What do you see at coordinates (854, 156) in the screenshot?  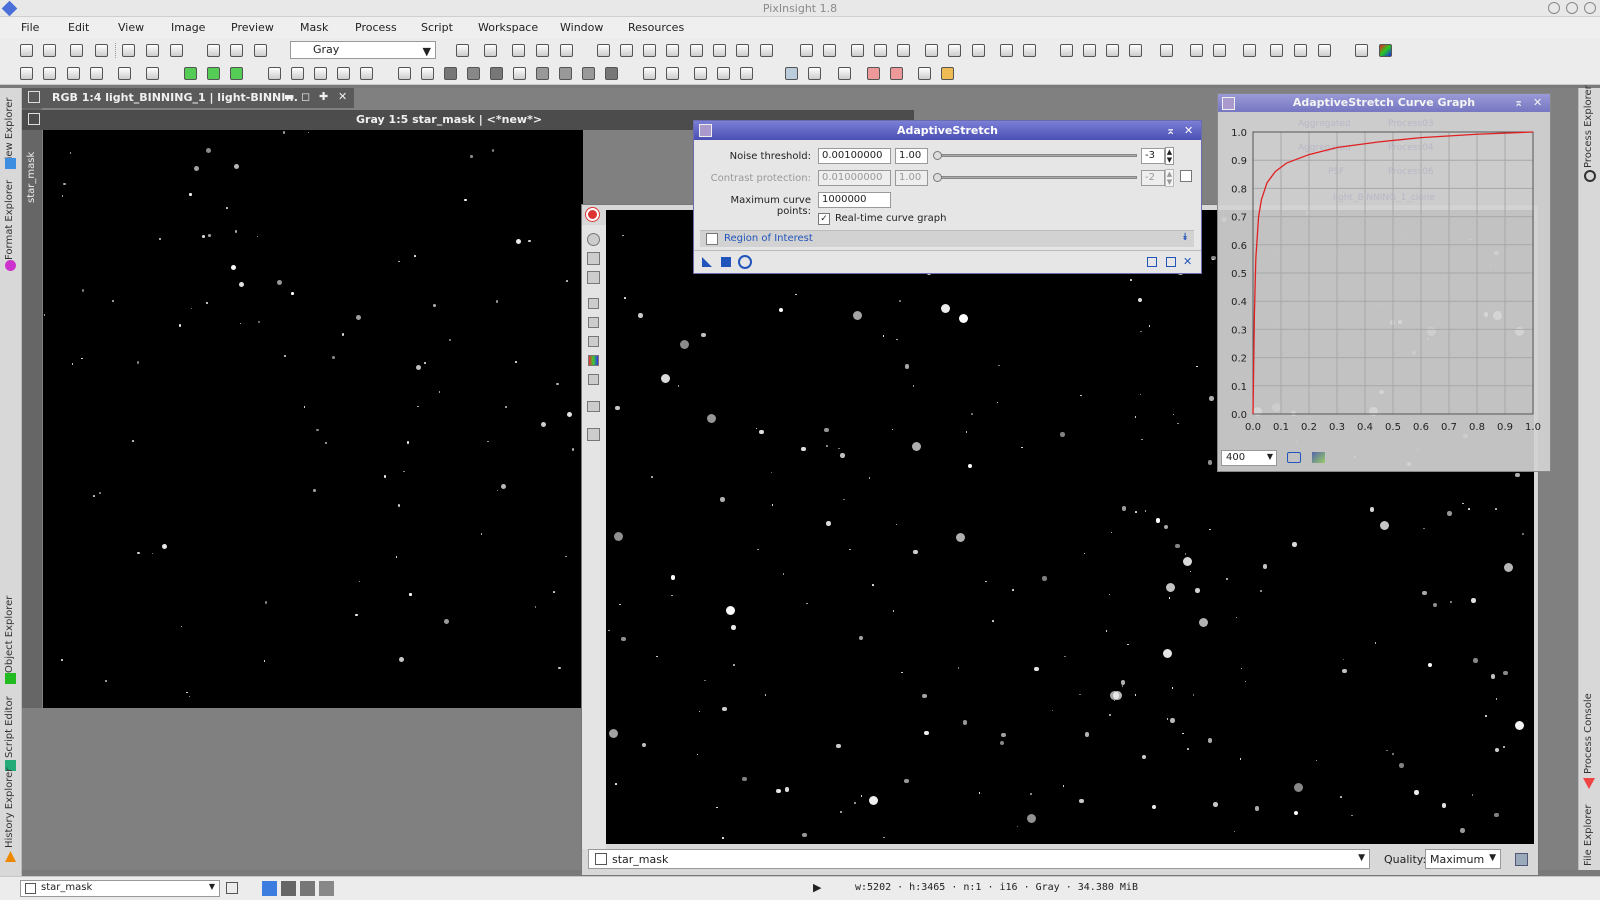 I see `noise-threshold-field: 0.00100000` at bounding box center [854, 156].